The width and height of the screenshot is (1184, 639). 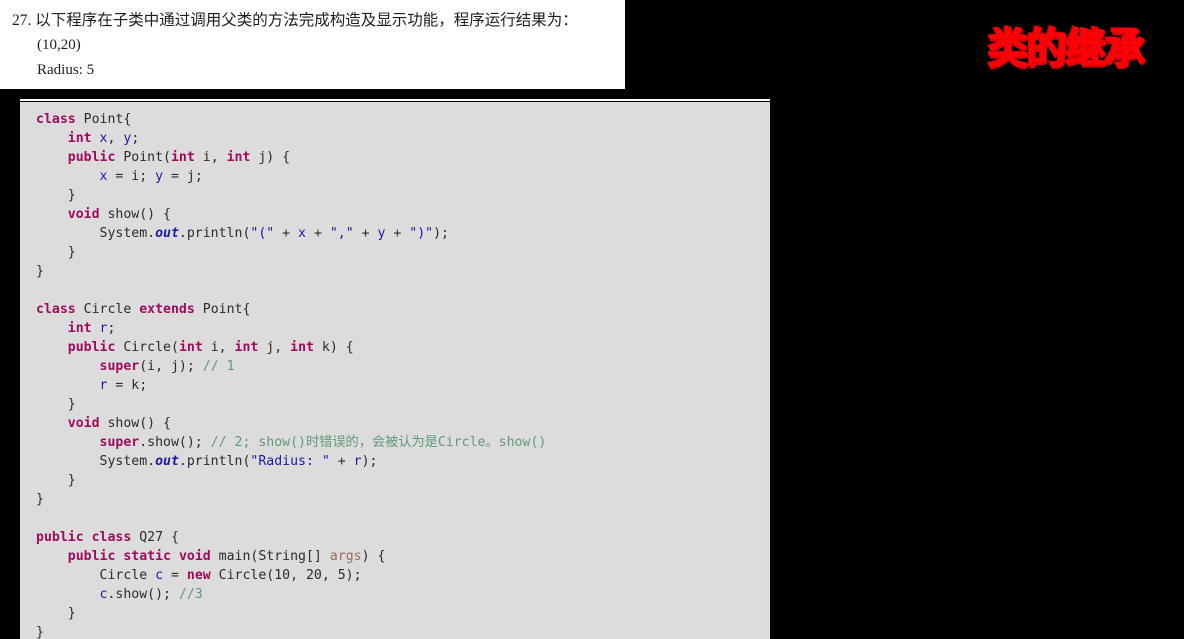 What do you see at coordinates (290, 461) in the screenshot?
I see `code-token-str: "Radius: "` at bounding box center [290, 461].